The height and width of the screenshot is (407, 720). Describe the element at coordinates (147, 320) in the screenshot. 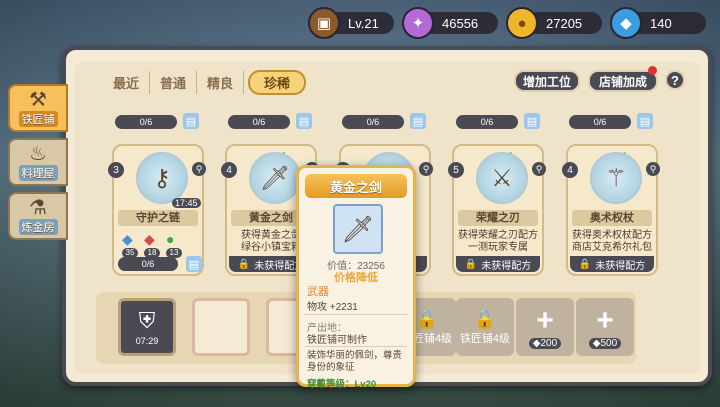

I see `shield-icon: ⛨` at that location.